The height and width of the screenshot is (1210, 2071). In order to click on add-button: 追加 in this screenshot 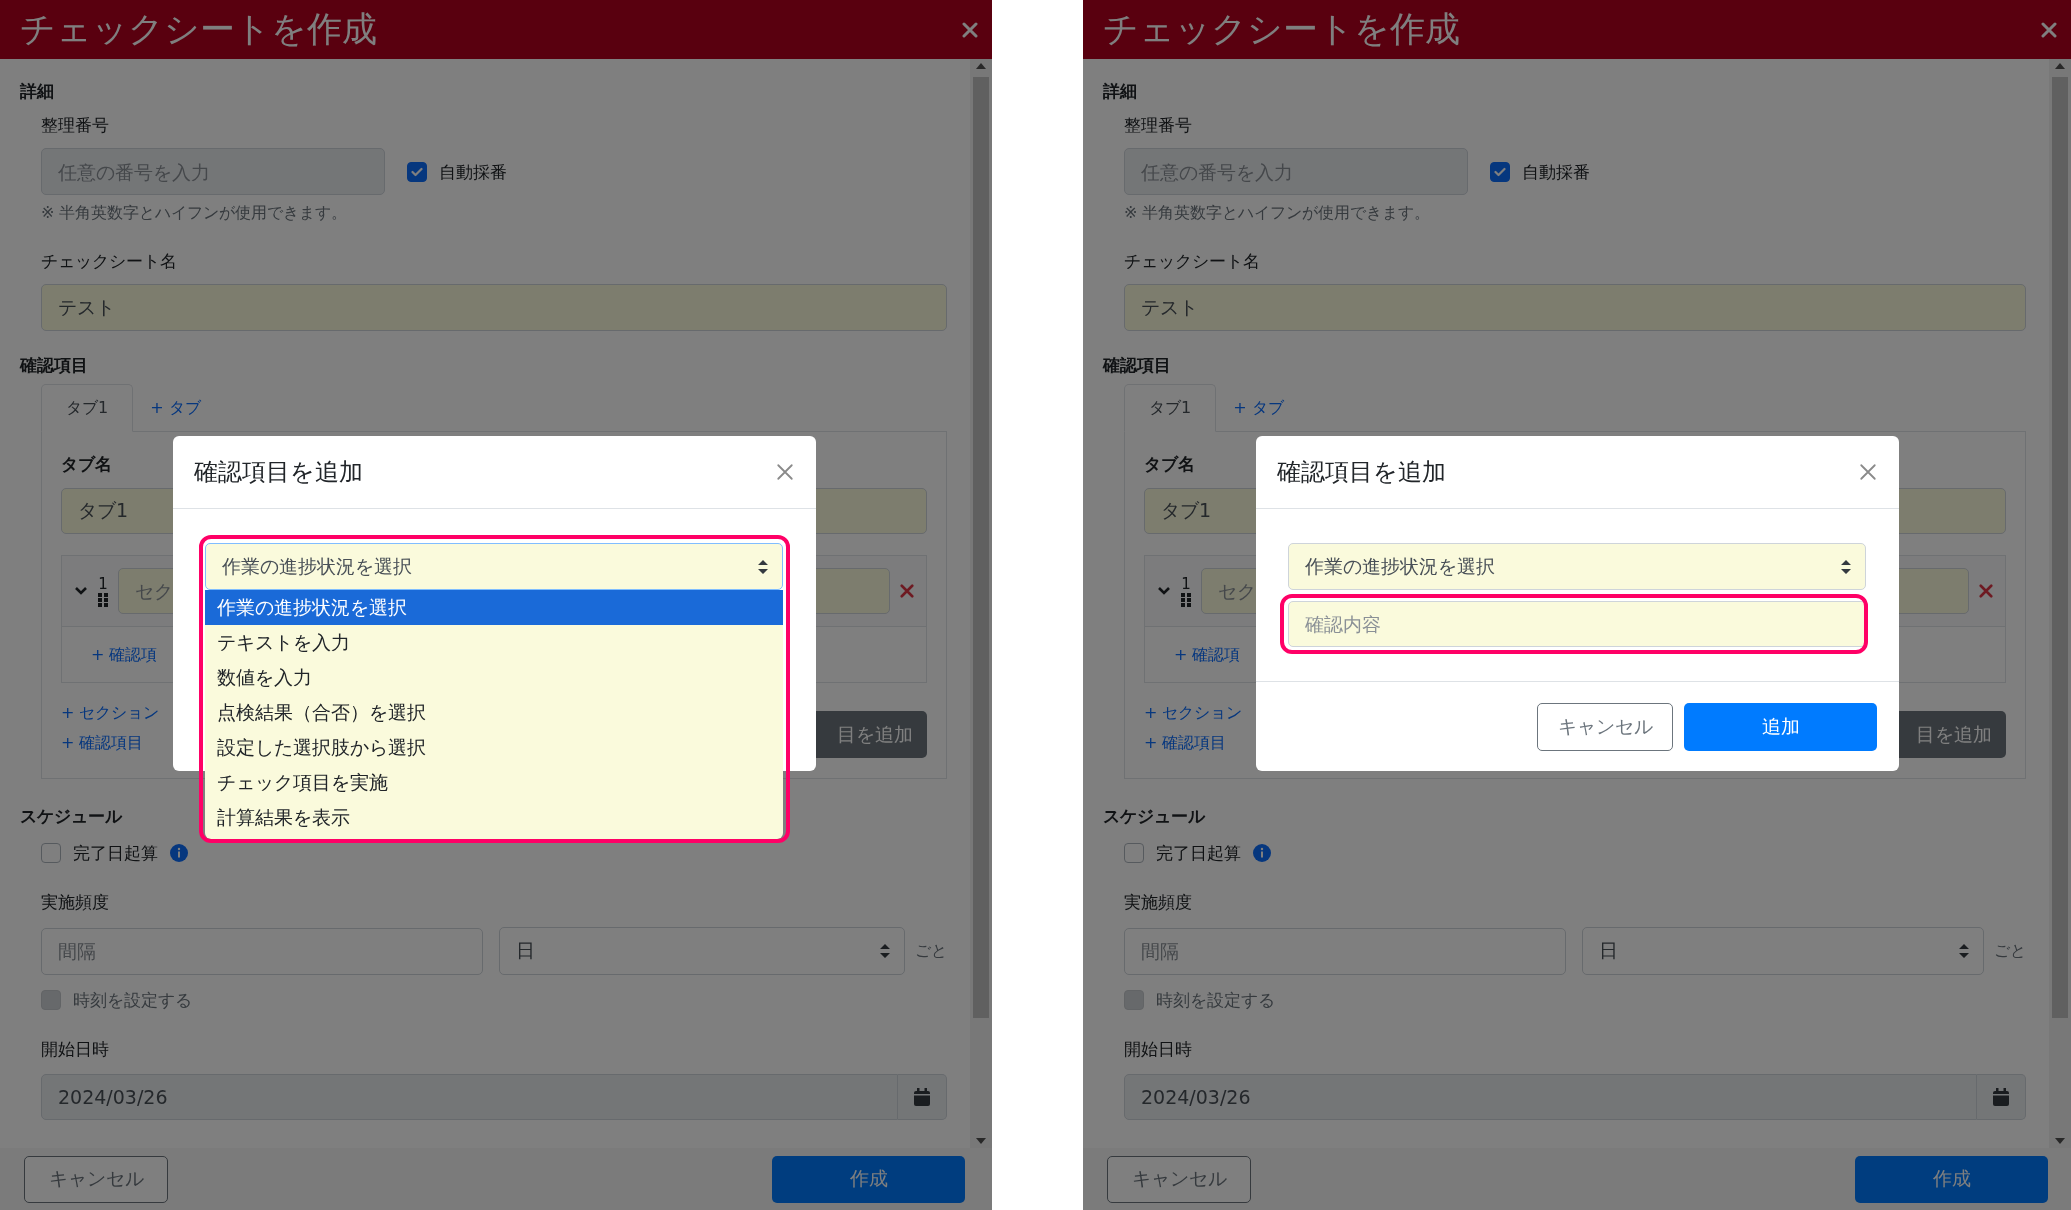, I will do `click(1780, 726)`.